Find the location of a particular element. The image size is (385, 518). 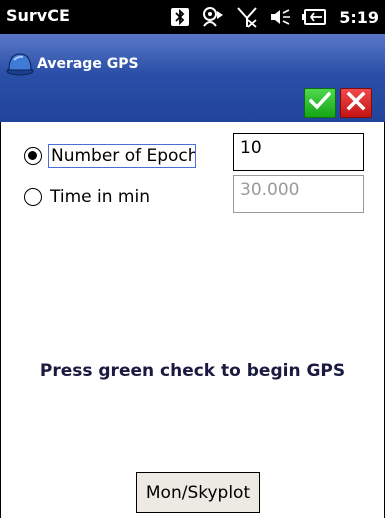

cancel-button is located at coordinates (356, 103).